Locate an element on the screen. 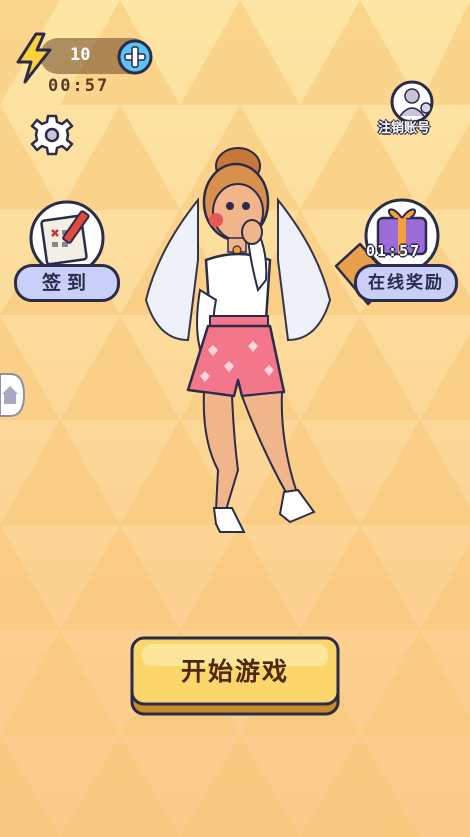 The width and height of the screenshot is (470, 837). reward-timer: 01:57 is located at coordinates (394, 251).